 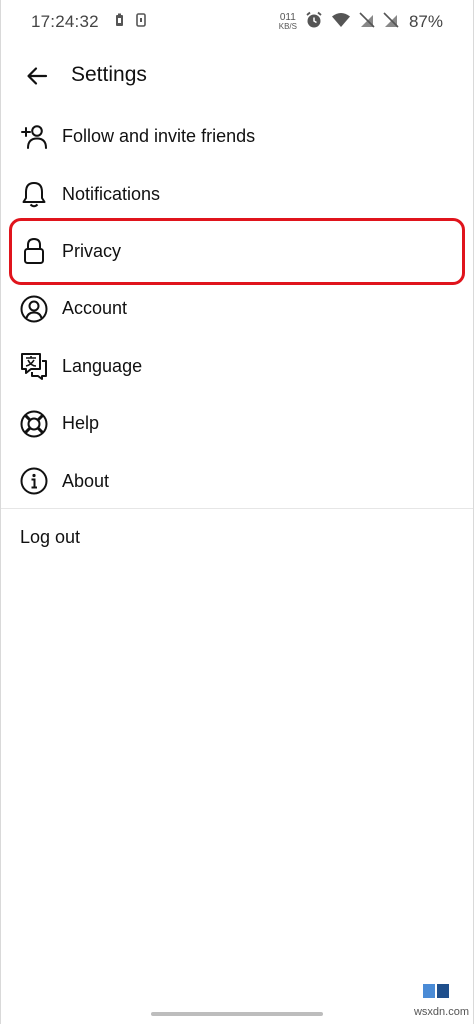 What do you see at coordinates (130, 22) in the screenshot?
I see `status-left-icons` at bounding box center [130, 22].